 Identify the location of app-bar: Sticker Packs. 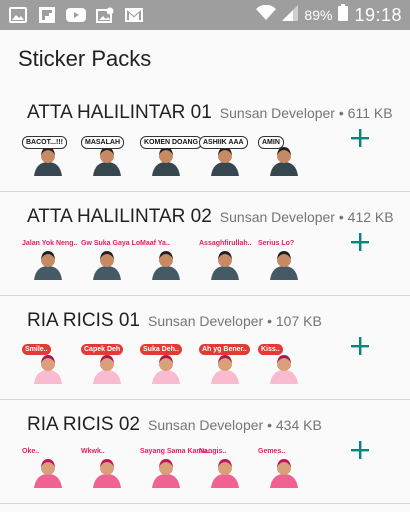
(205, 59).